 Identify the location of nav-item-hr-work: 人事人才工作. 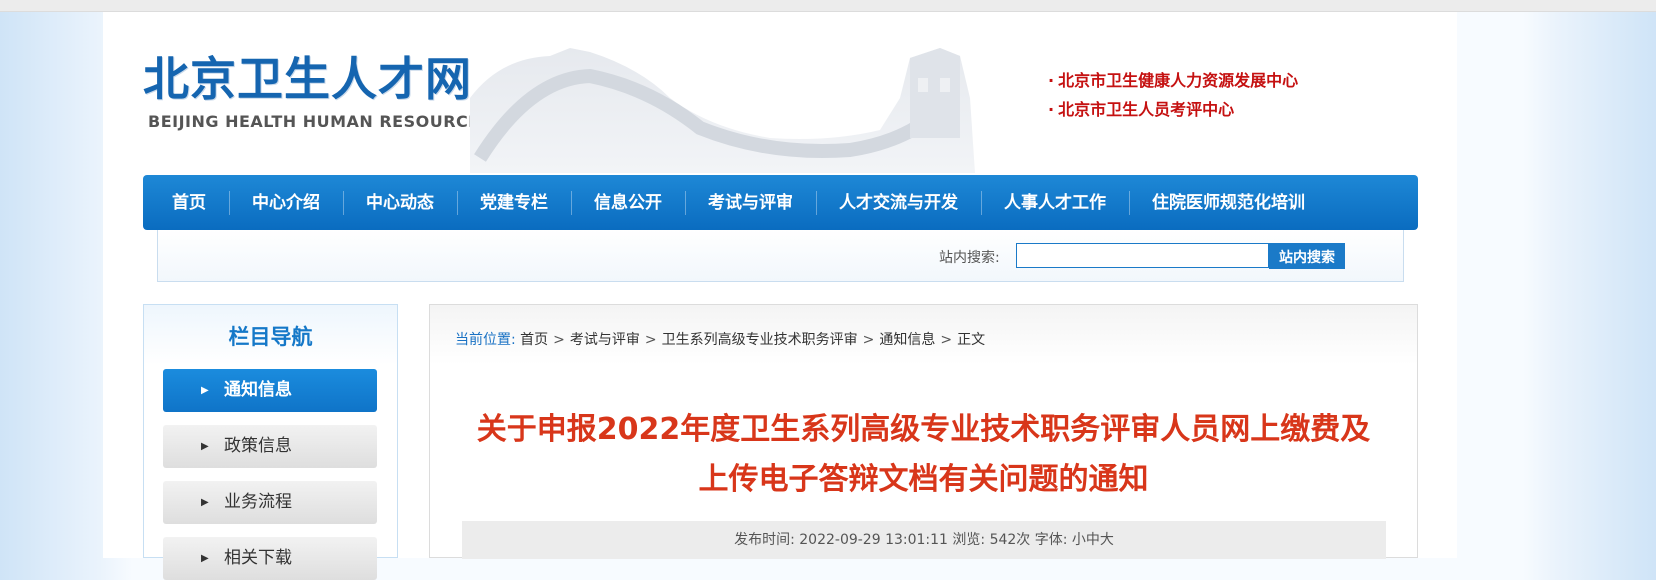
(1055, 203).